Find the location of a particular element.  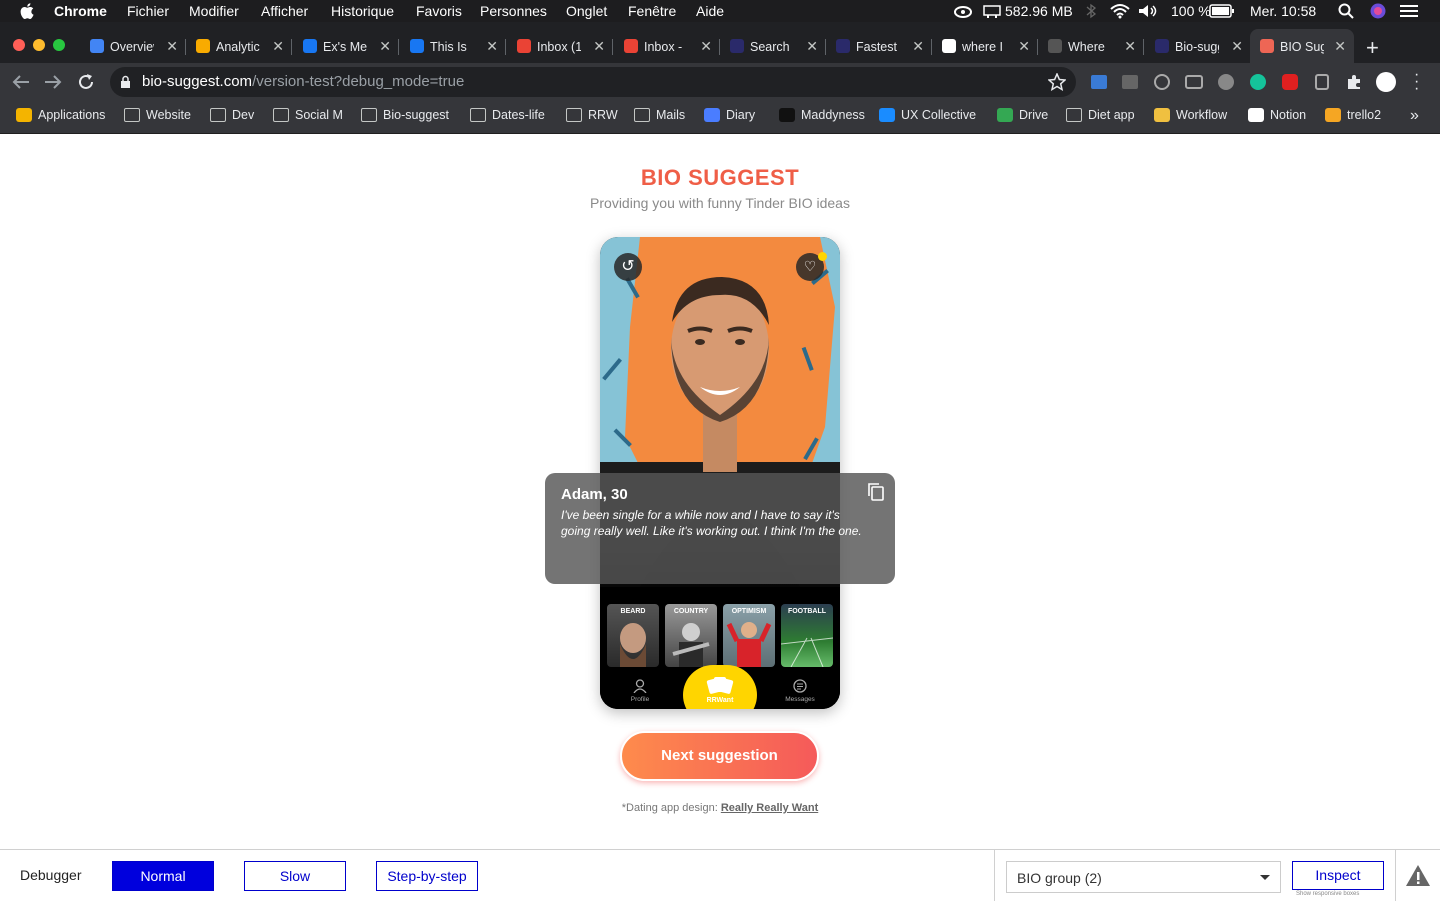

messages-nav-label: Messages is located at coordinates (800, 699).